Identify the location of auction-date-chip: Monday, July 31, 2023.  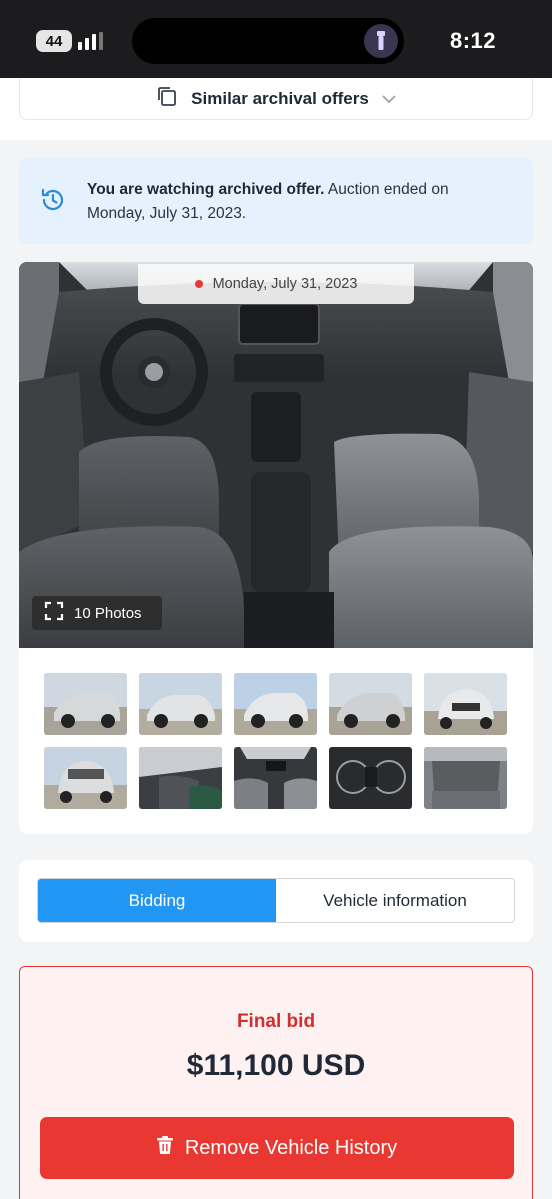
(276, 284).